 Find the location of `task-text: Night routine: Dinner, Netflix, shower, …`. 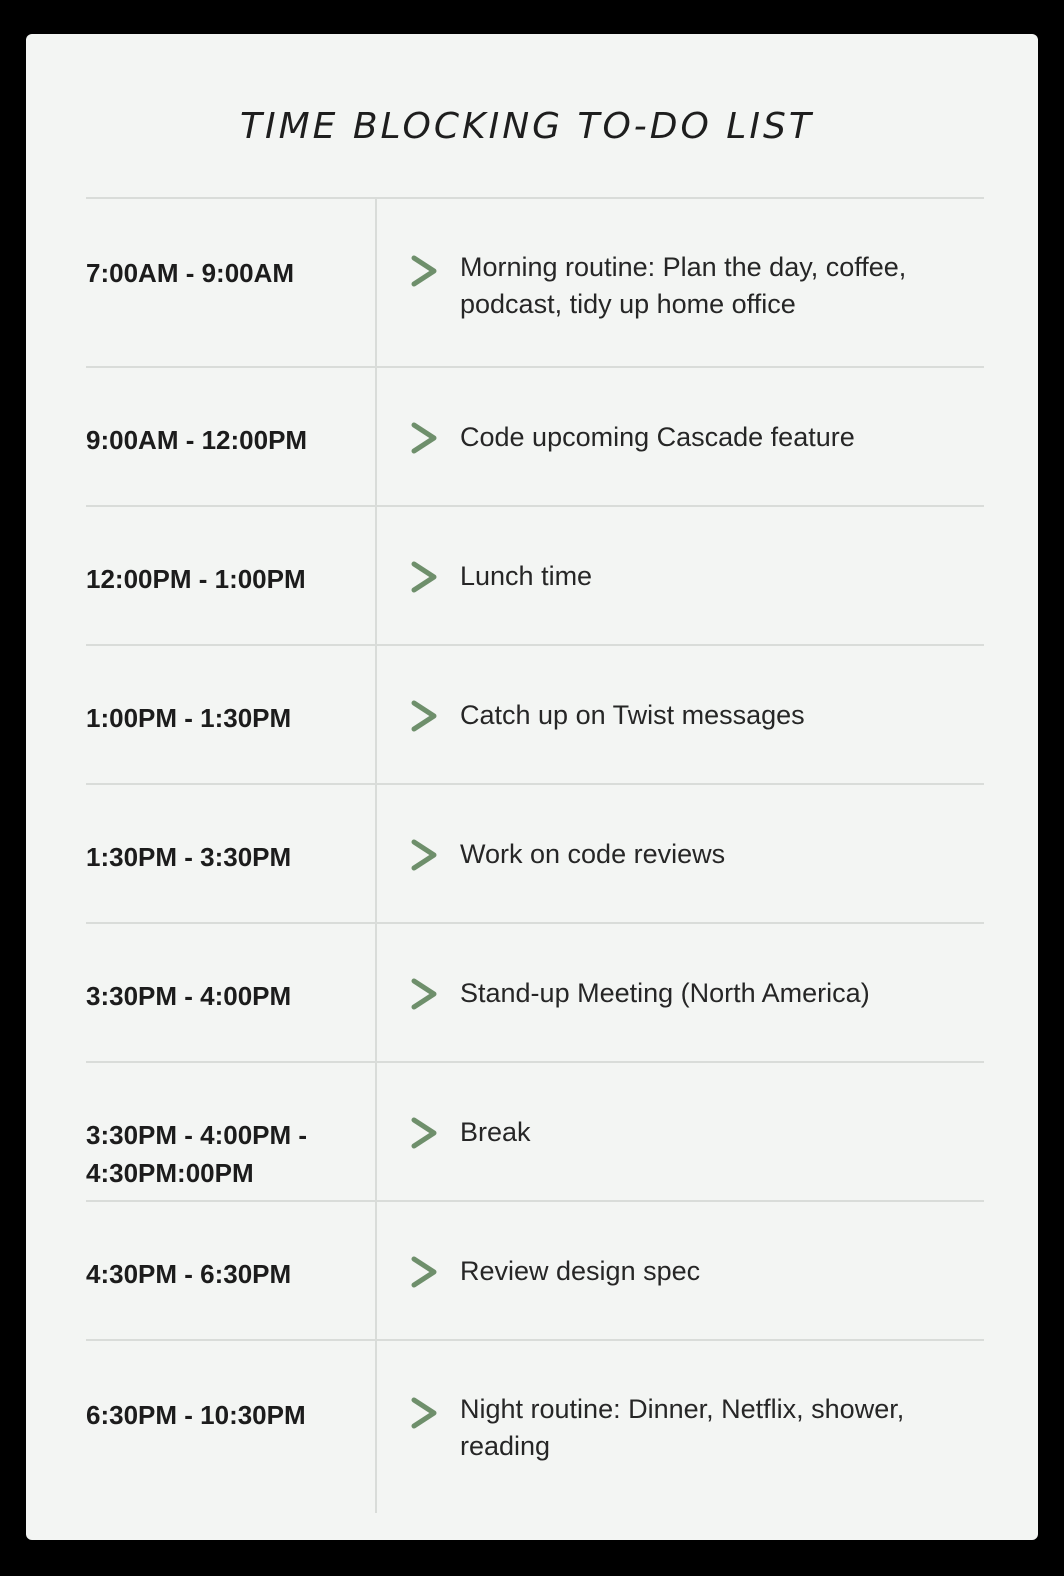

task-text: Night routine: Dinner, Netflix, shower, … is located at coordinates (682, 1427).